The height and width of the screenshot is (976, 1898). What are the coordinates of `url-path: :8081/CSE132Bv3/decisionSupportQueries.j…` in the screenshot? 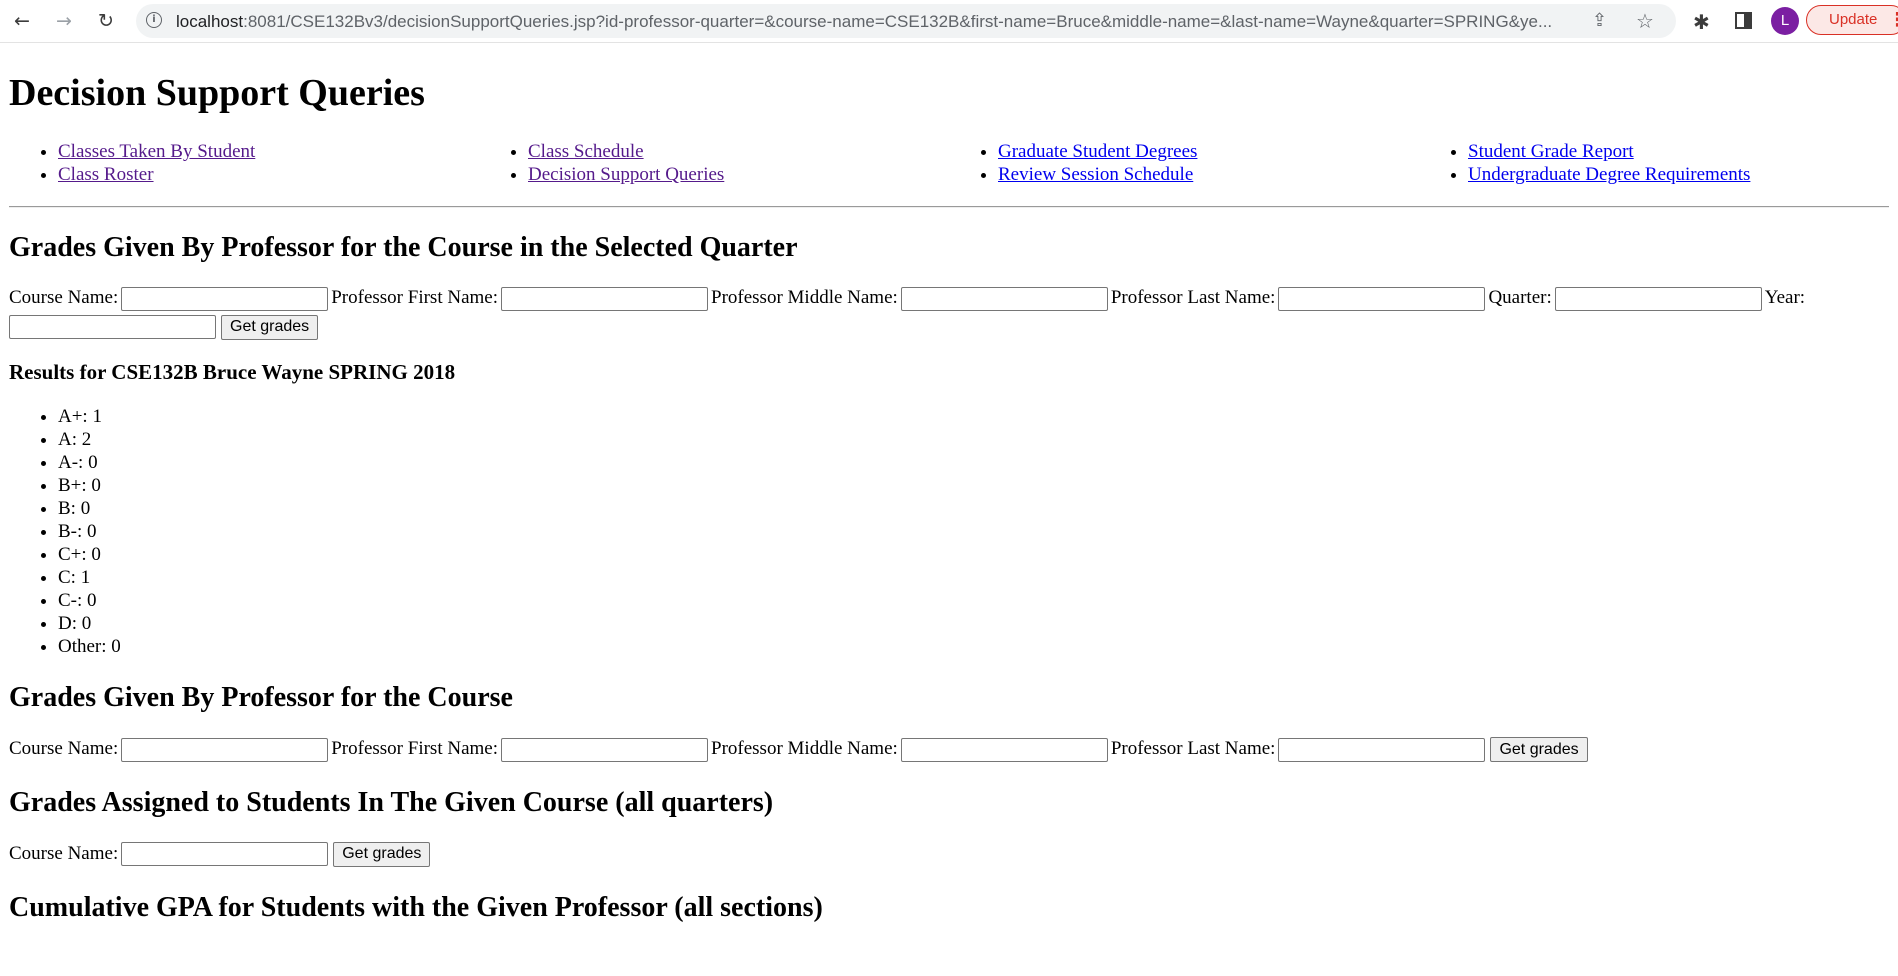 It's located at (898, 21).